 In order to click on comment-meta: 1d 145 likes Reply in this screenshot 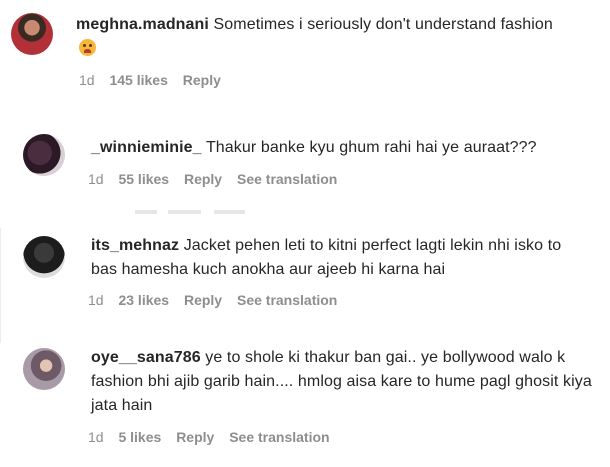, I will do `click(155, 80)`.